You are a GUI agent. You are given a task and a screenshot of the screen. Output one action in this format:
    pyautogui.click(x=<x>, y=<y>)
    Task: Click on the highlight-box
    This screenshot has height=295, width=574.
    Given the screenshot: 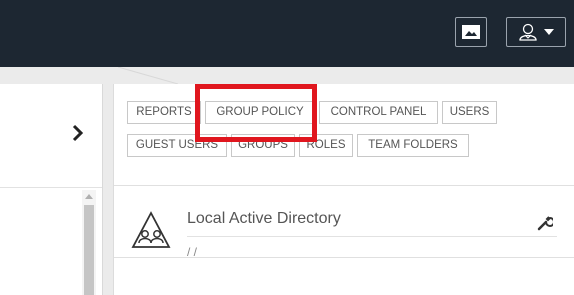 What is the action you would take?
    pyautogui.click(x=256, y=113)
    